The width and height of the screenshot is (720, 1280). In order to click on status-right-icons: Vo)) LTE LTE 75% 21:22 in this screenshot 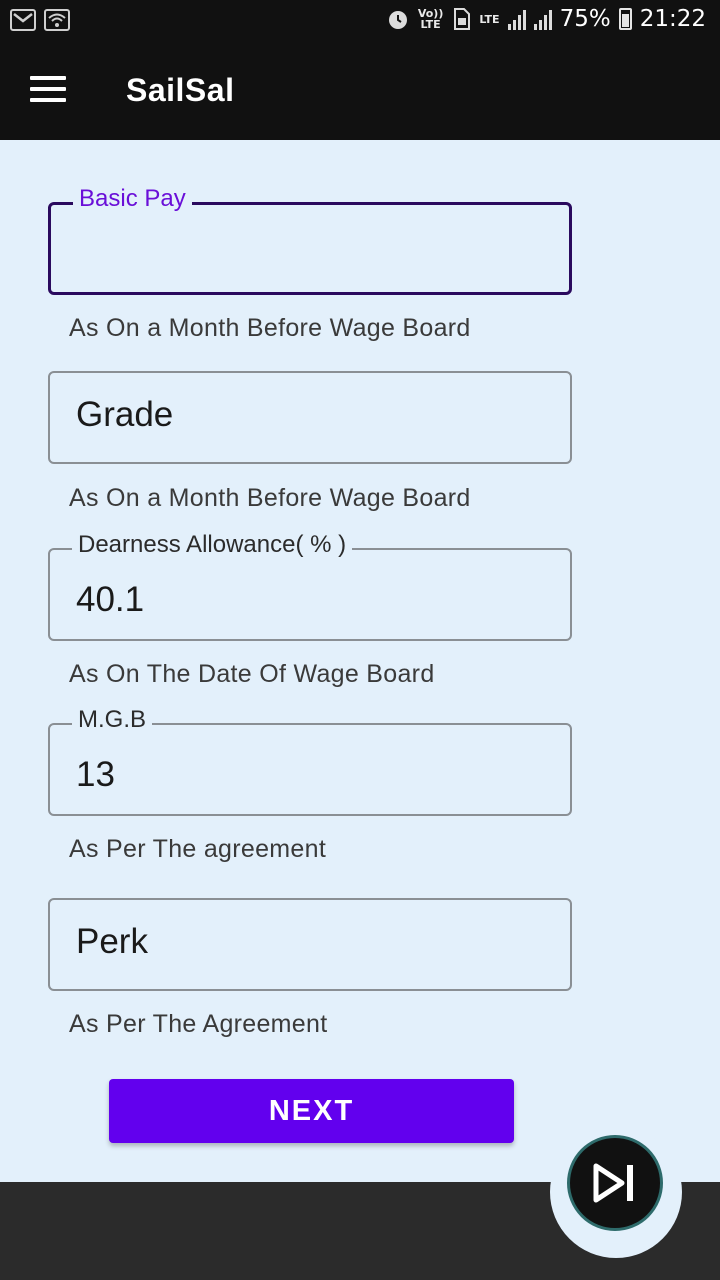, I will do `click(546, 19)`.